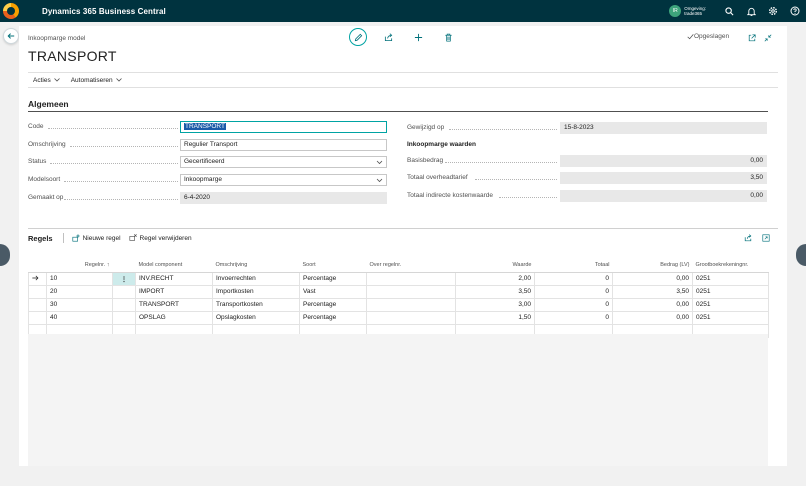  Describe the element at coordinates (283, 145) in the screenshot. I see `omschrijving-input: Regulier Transport` at that location.